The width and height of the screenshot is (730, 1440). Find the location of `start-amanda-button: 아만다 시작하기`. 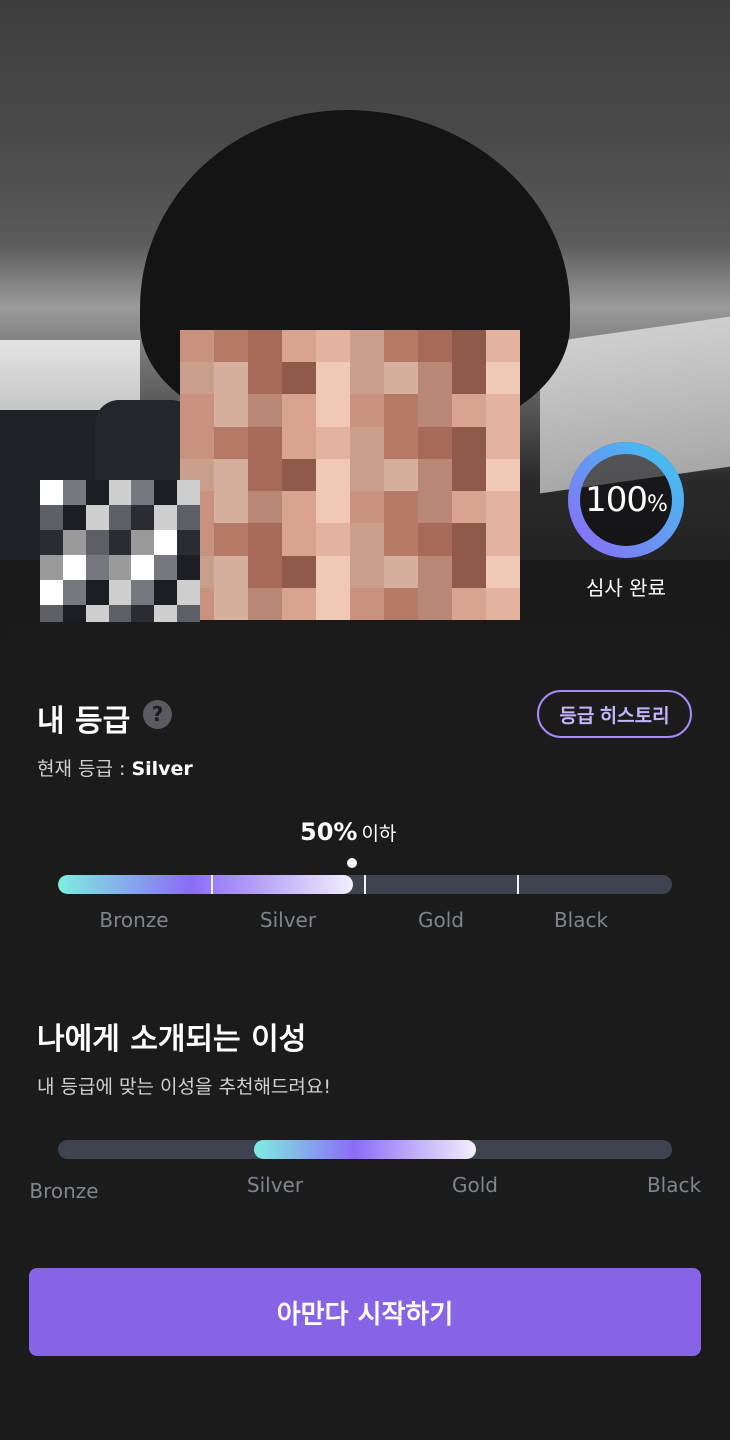

start-amanda-button: 아만다 시작하기 is located at coordinates (365, 1312).